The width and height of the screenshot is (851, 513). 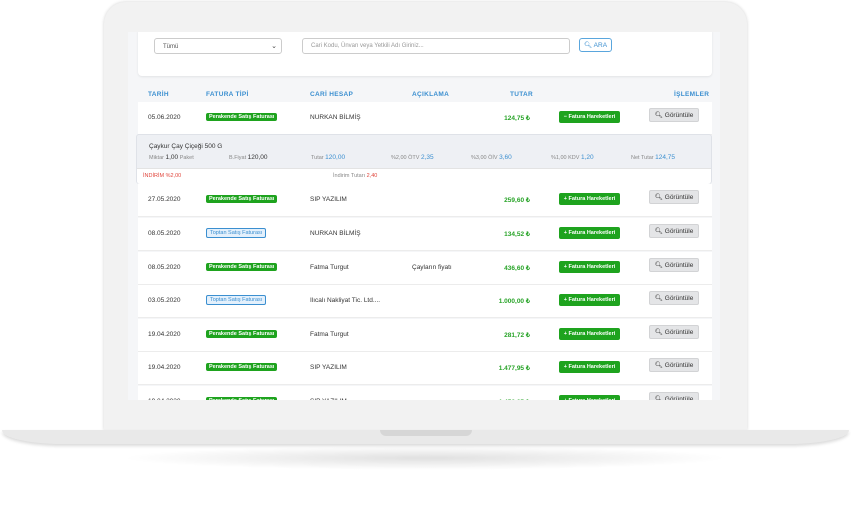 What do you see at coordinates (431, 94) in the screenshot?
I see `header-aciklama: AÇIKLAMA` at bounding box center [431, 94].